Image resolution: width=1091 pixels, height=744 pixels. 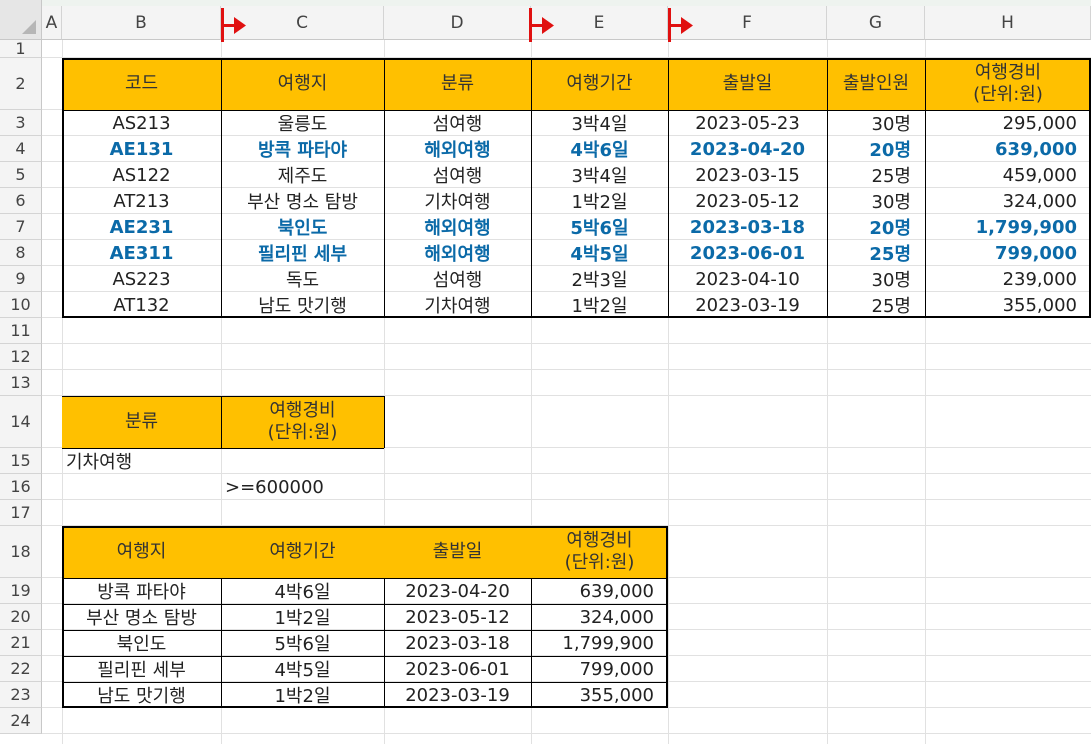 What do you see at coordinates (599, 201) in the screenshot?
I see `cell-period: 1박2일` at bounding box center [599, 201].